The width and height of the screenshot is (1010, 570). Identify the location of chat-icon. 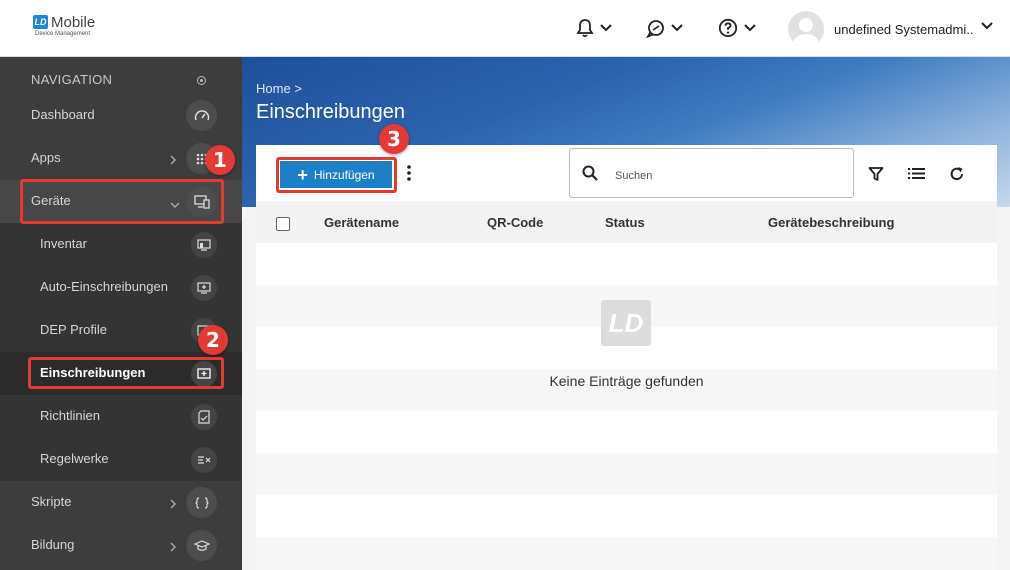
(655, 28).